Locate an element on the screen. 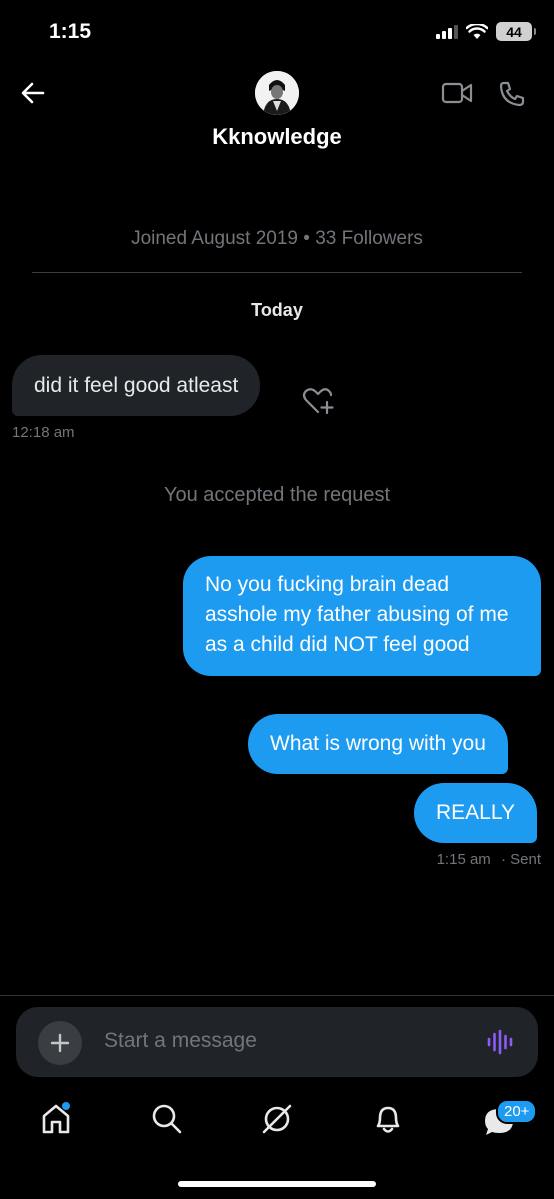 The image size is (554, 1199). back-arrow-icon is located at coordinates (33, 93).